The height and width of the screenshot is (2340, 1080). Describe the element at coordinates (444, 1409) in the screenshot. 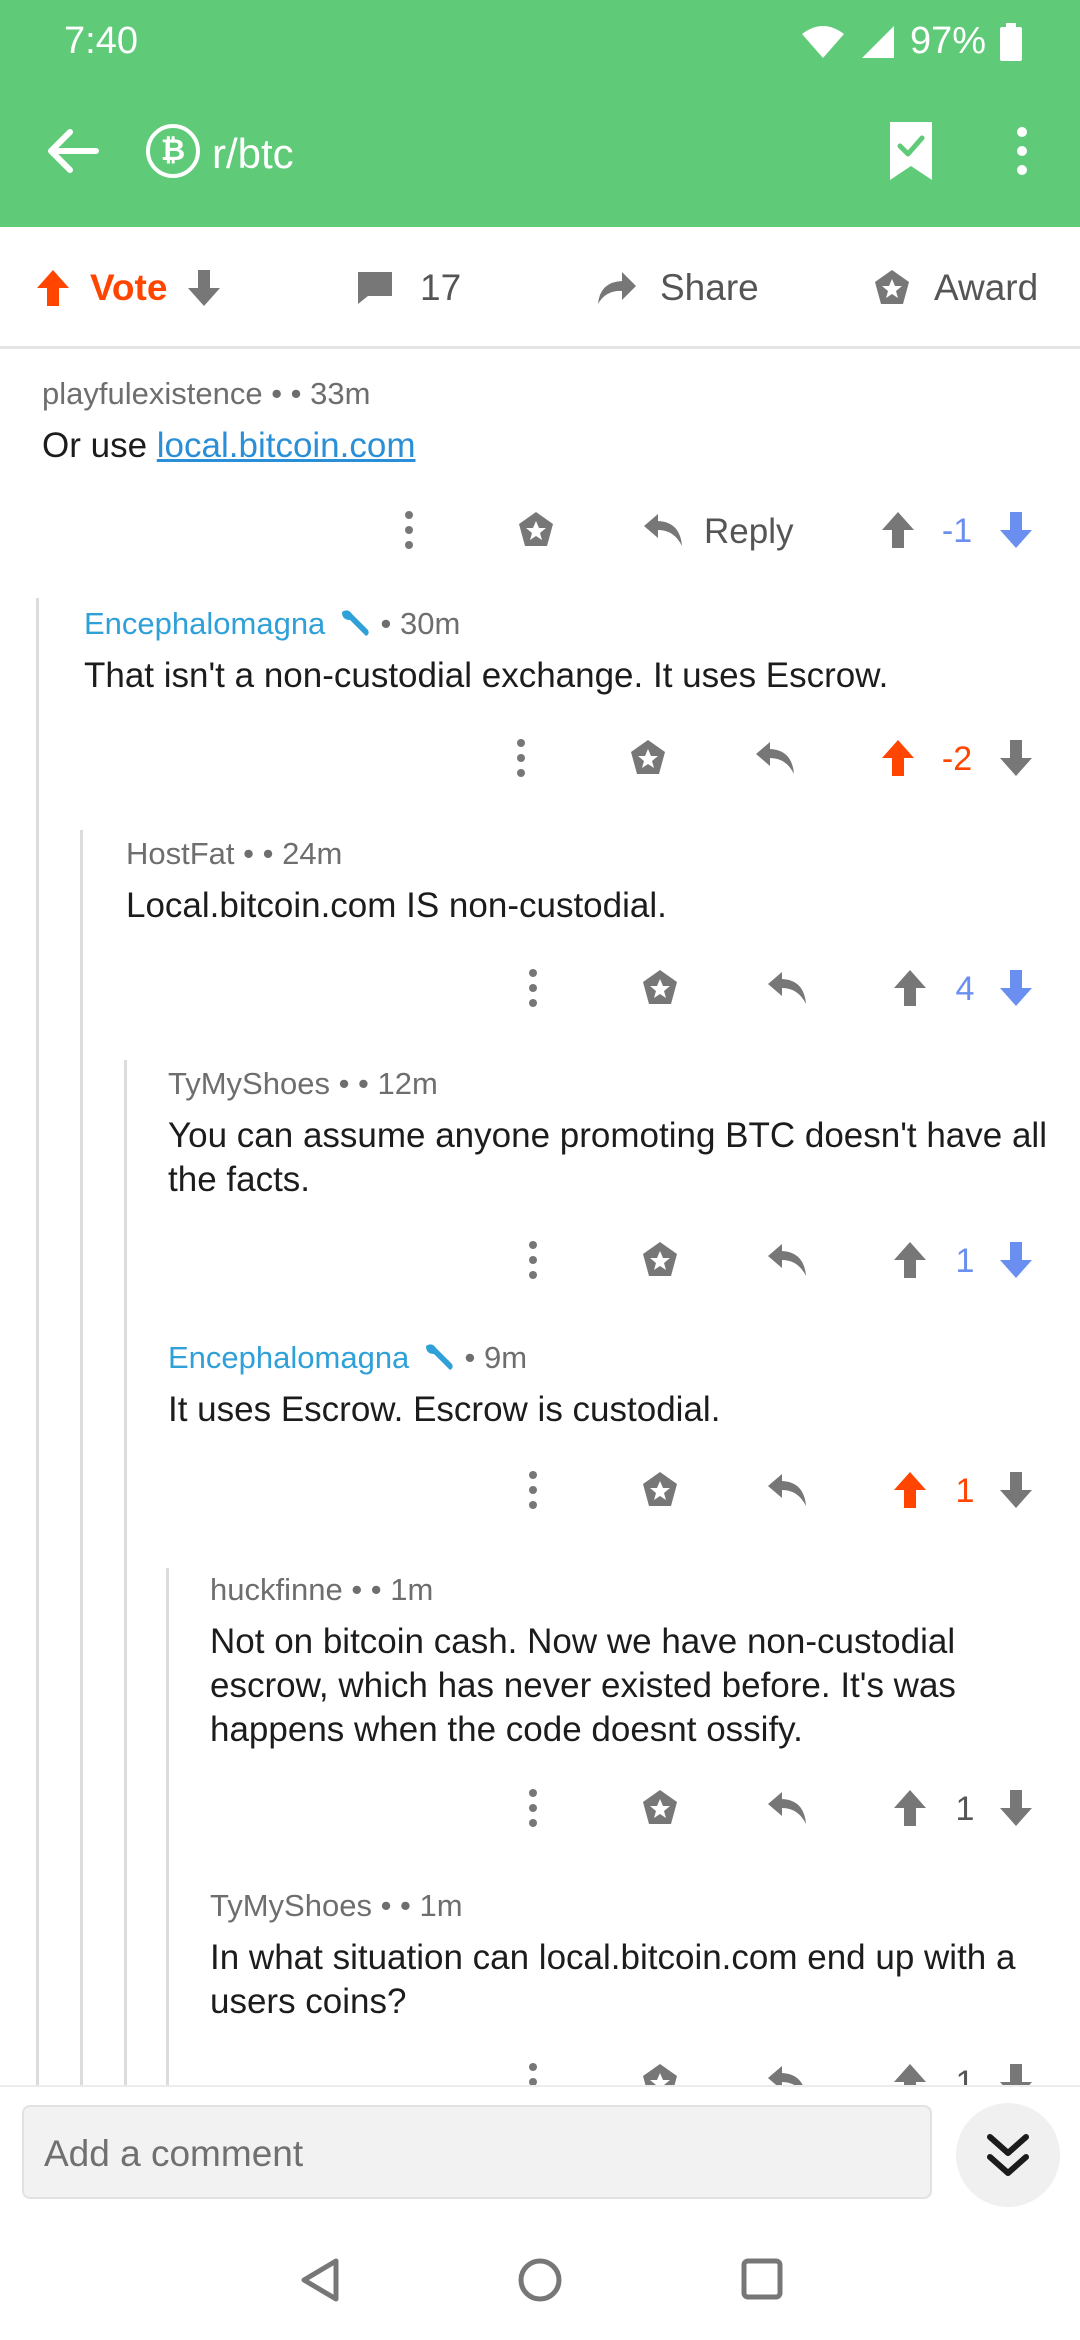

I see `comment-body: It uses Escrow. Escrow is custodial.` at that location.